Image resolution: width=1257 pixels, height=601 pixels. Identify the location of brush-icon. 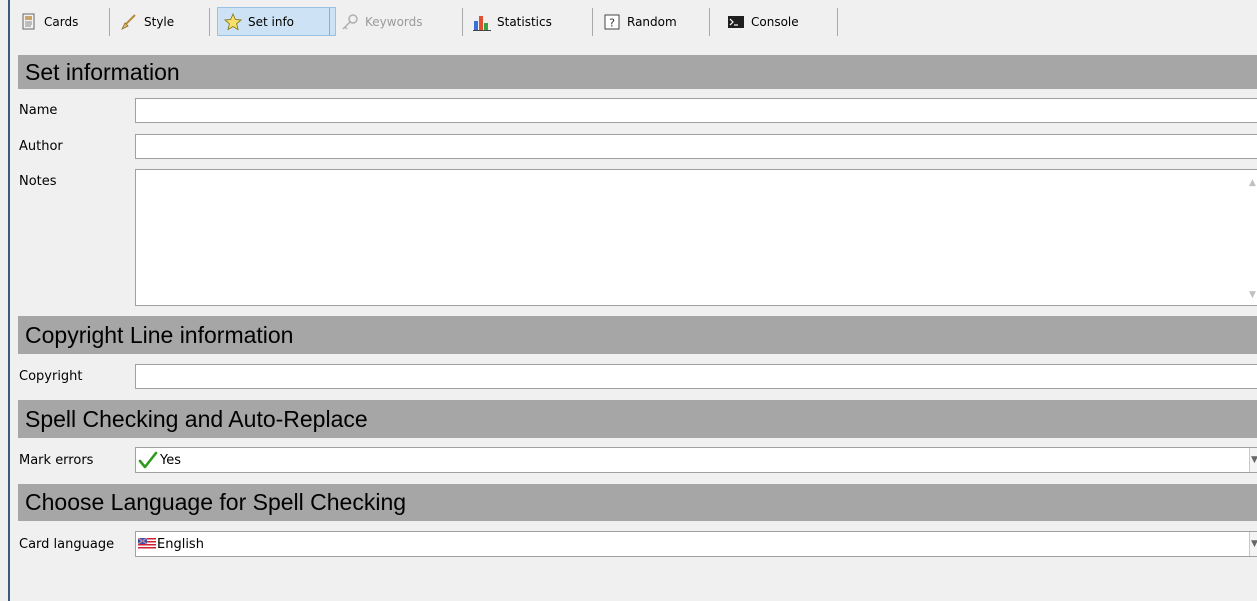
(129, 22).